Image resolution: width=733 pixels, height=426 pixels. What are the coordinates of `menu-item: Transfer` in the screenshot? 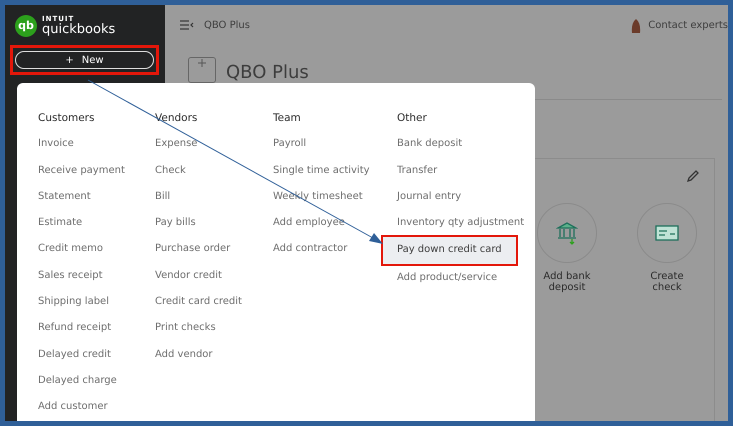 It's located at (417, 171).